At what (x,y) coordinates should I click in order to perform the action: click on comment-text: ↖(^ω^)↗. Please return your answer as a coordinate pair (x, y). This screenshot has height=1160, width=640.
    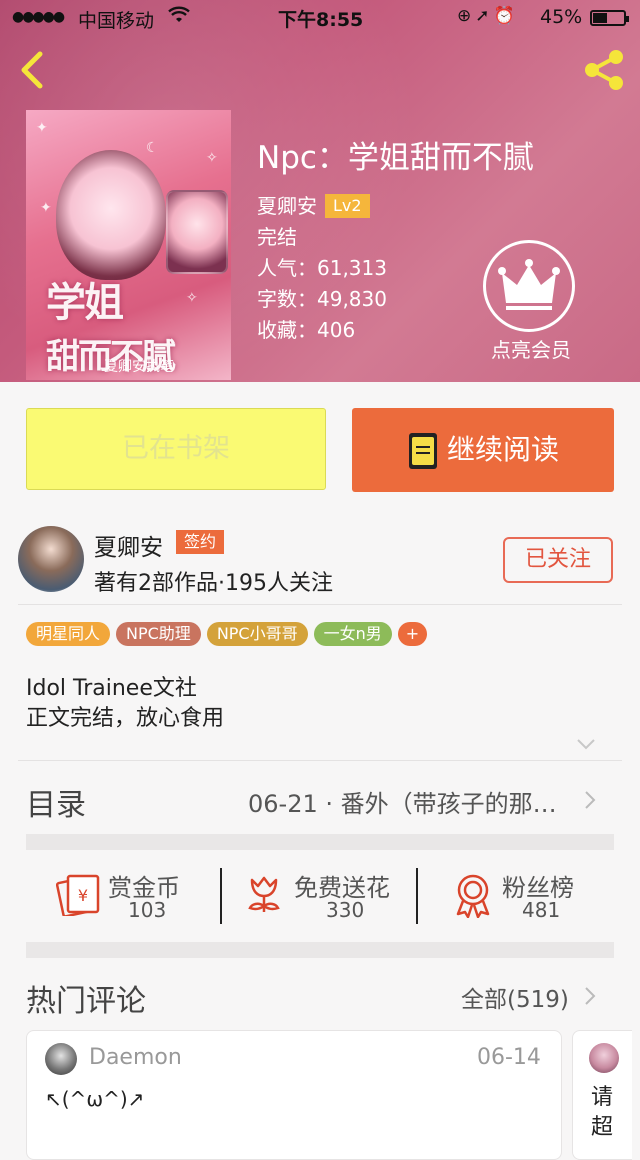
    Looking at the image, I should click on (95, 1099).